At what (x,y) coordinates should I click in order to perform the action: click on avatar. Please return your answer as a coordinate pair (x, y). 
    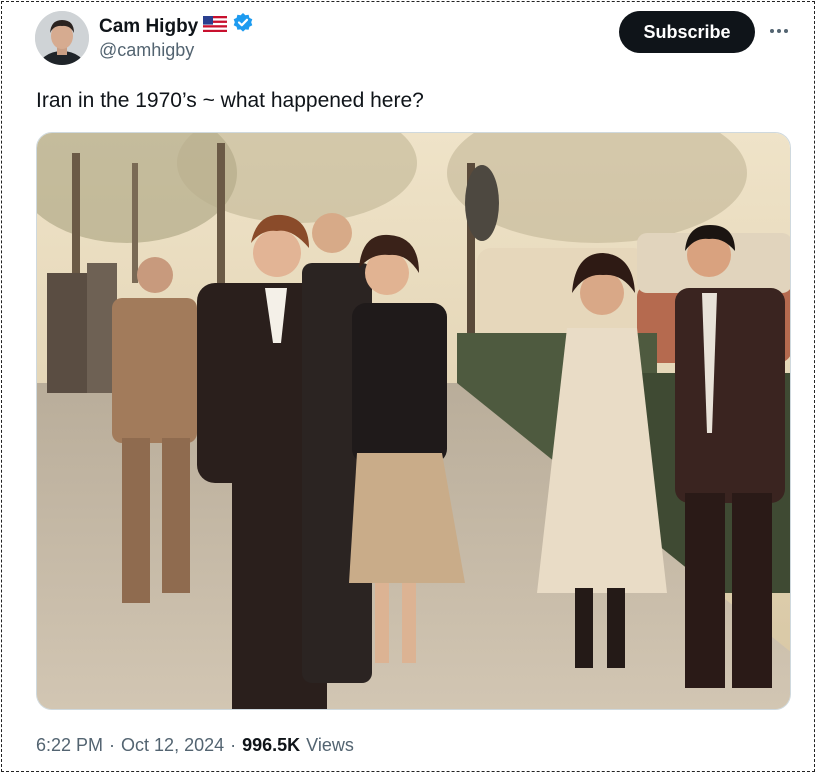
    Looking at the image, I should click on (62, 38).